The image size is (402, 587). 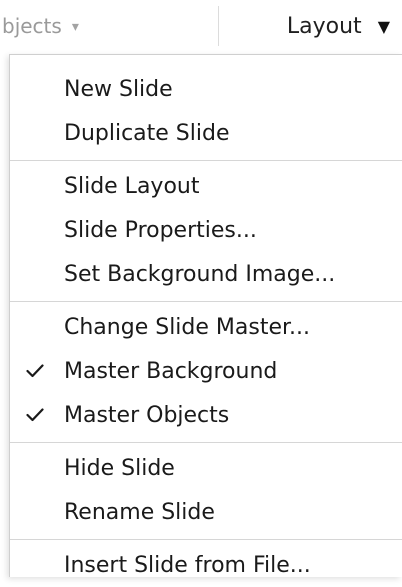 I want to click on layout-menu-label: Layout, so click(x=324, y=26).